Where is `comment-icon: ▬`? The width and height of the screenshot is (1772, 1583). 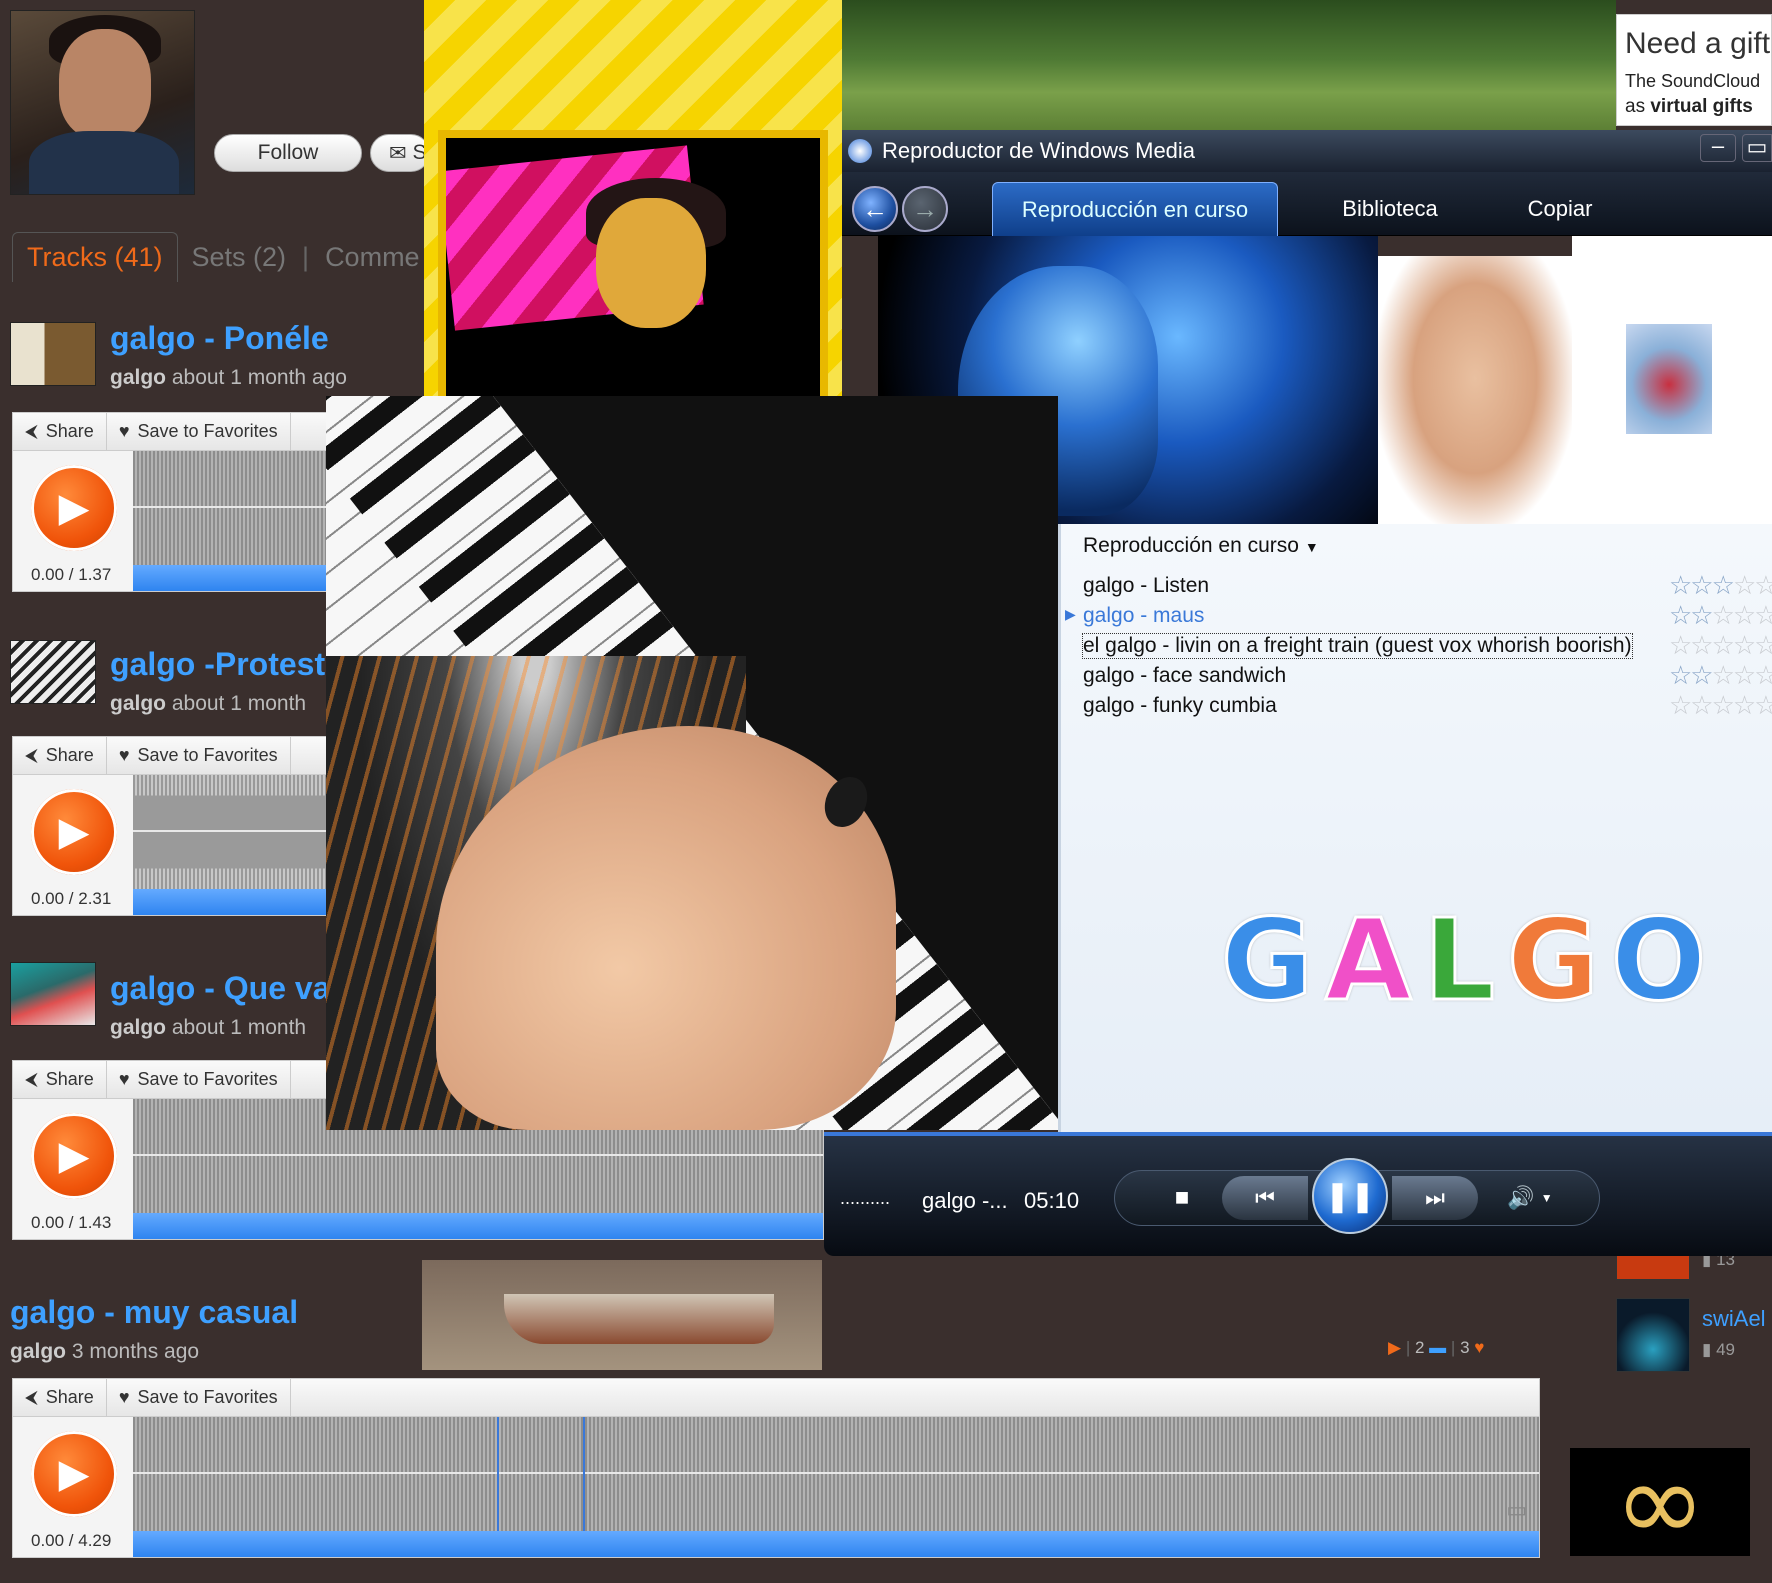
comment-icon: ▬ is located at coordinates (1438, 1347).